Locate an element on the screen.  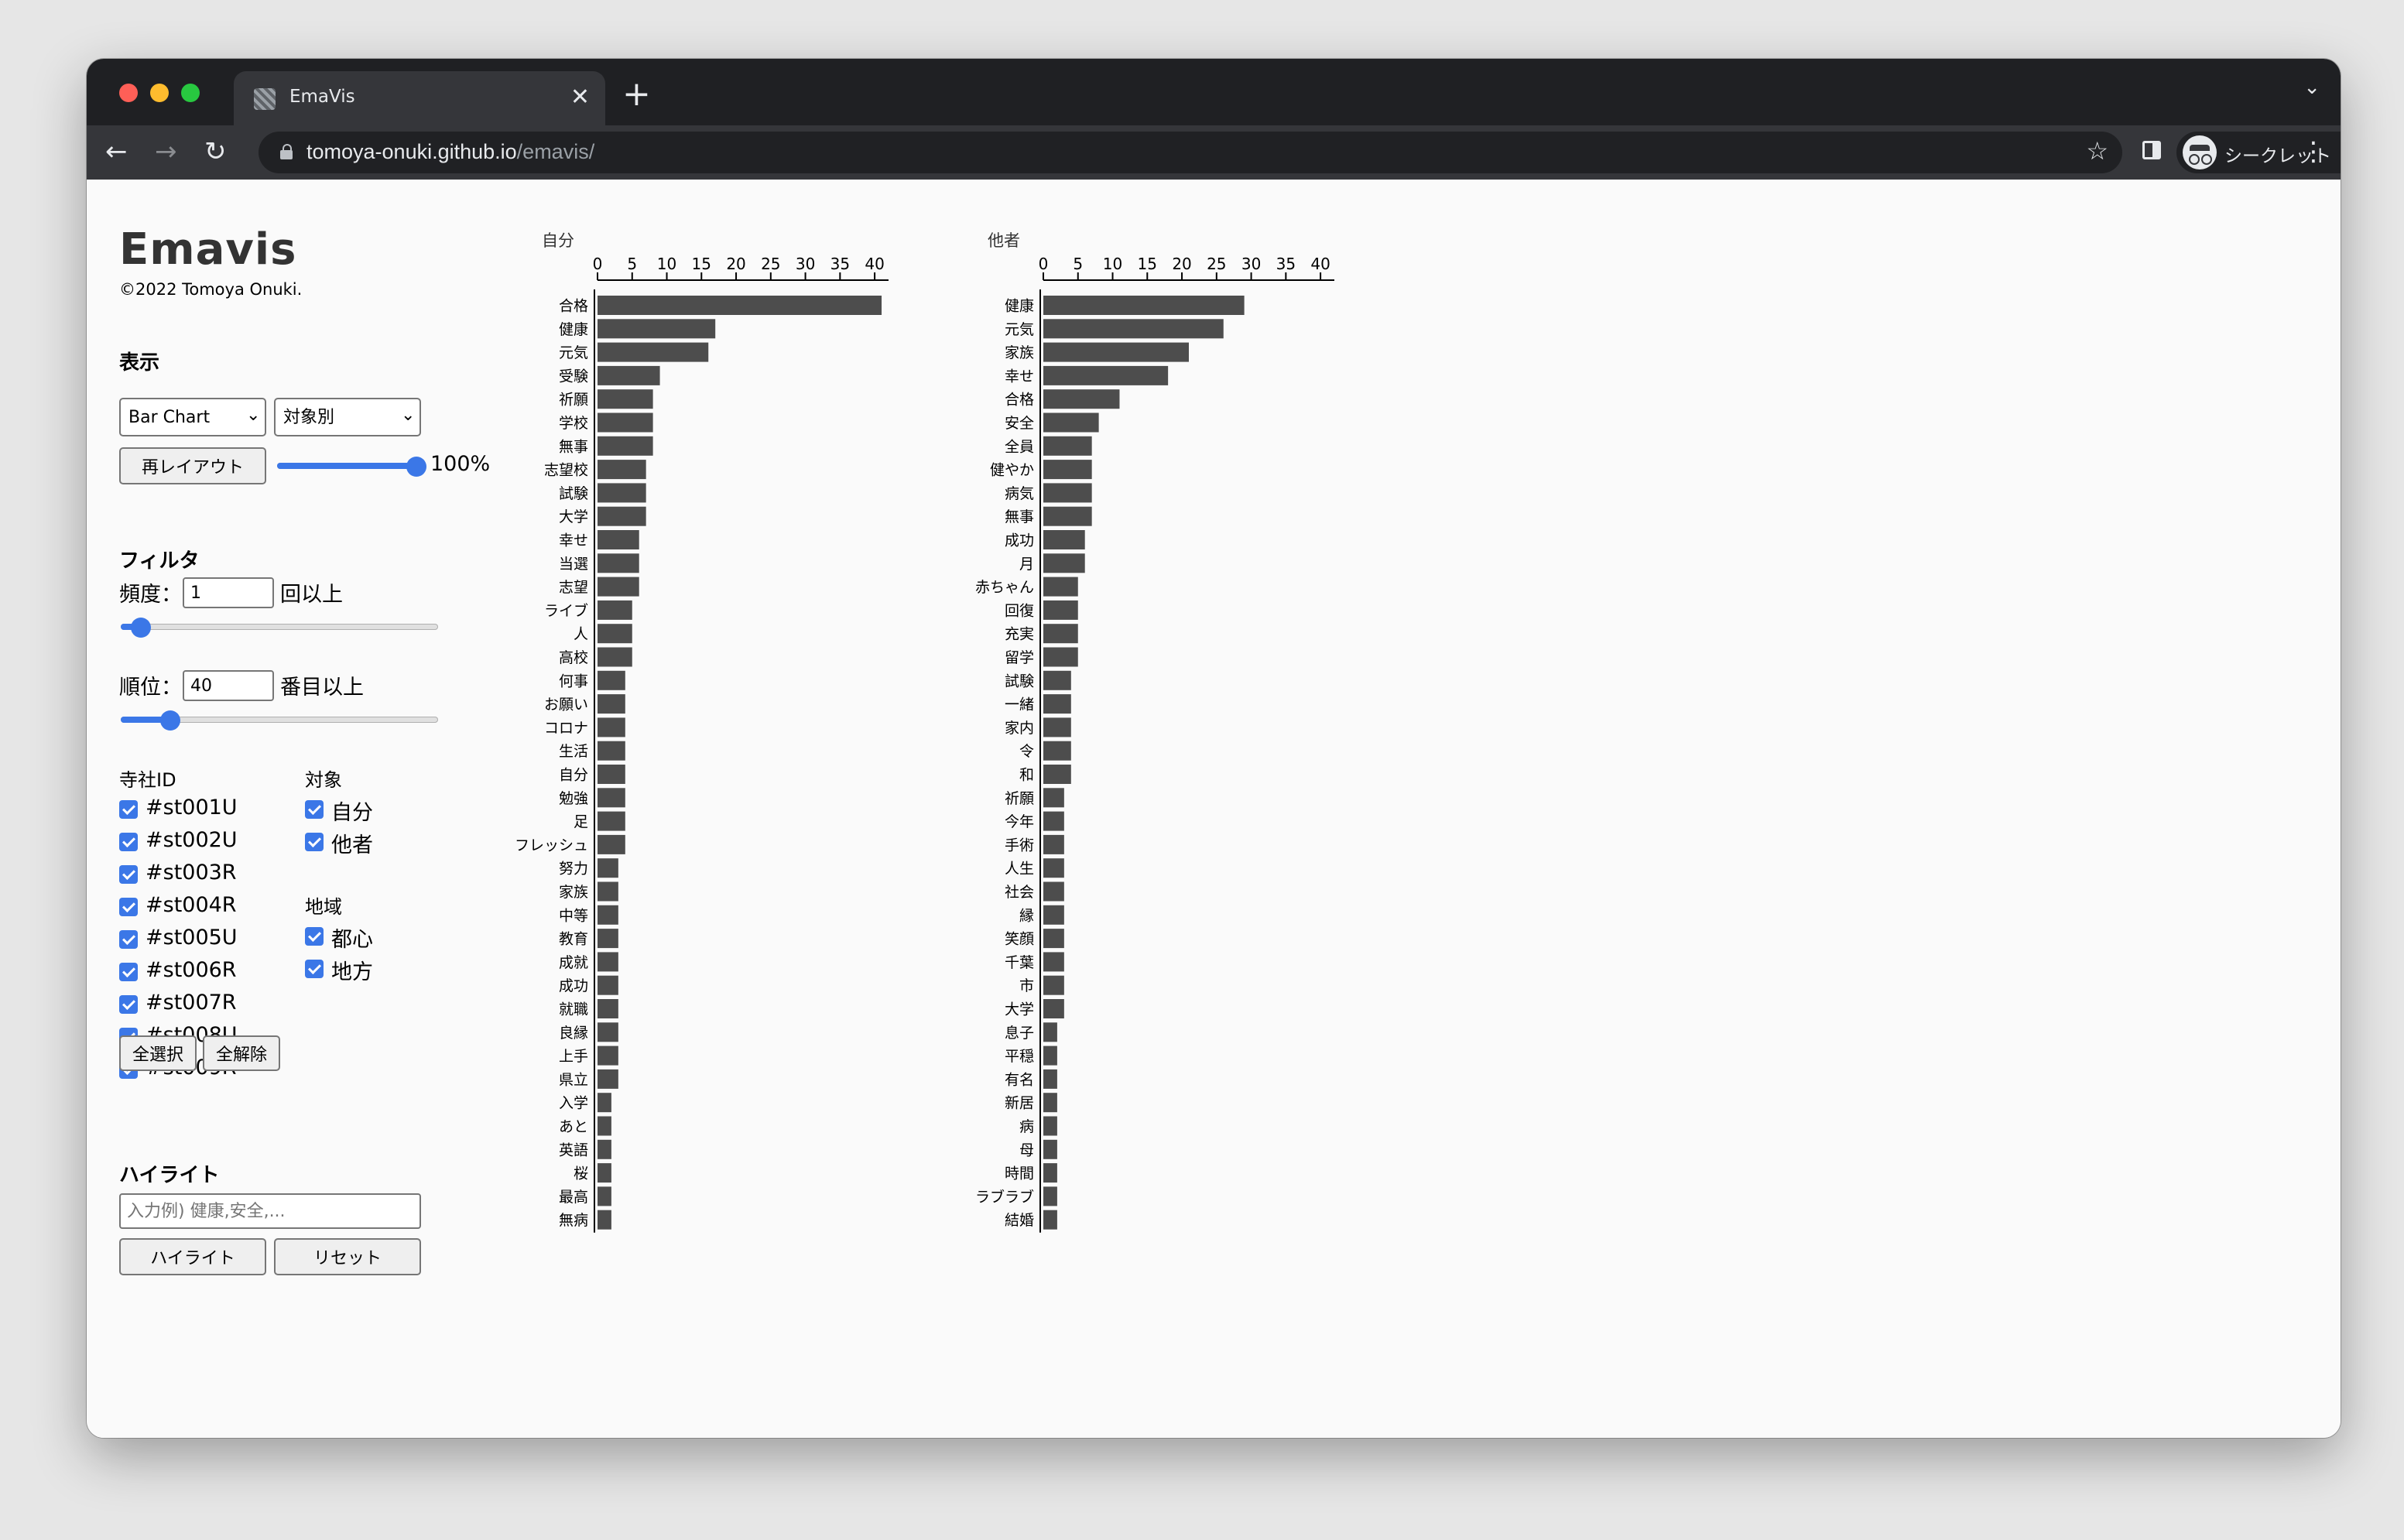
side-panel-icon is located at coordinates (2151, 150).